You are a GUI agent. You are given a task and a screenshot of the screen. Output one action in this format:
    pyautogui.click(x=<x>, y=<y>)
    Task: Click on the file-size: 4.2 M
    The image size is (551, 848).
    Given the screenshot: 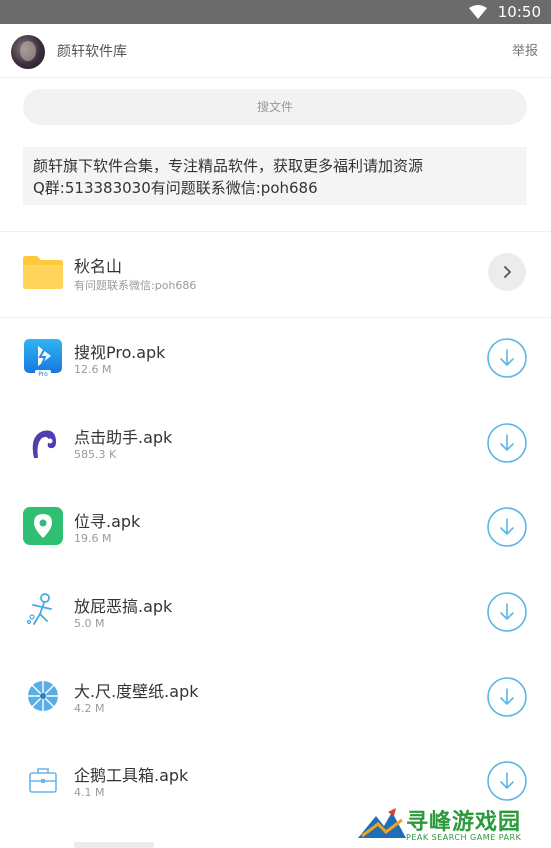 What is the action you would take?
    pyautogui.click(x=89, y=708)
    